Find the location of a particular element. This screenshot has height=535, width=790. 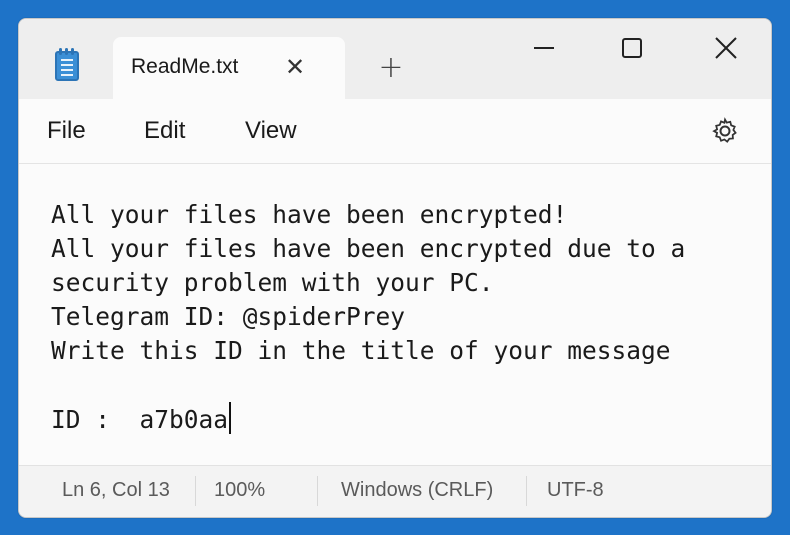

notepad-icon is located at coordinates (67, 64).